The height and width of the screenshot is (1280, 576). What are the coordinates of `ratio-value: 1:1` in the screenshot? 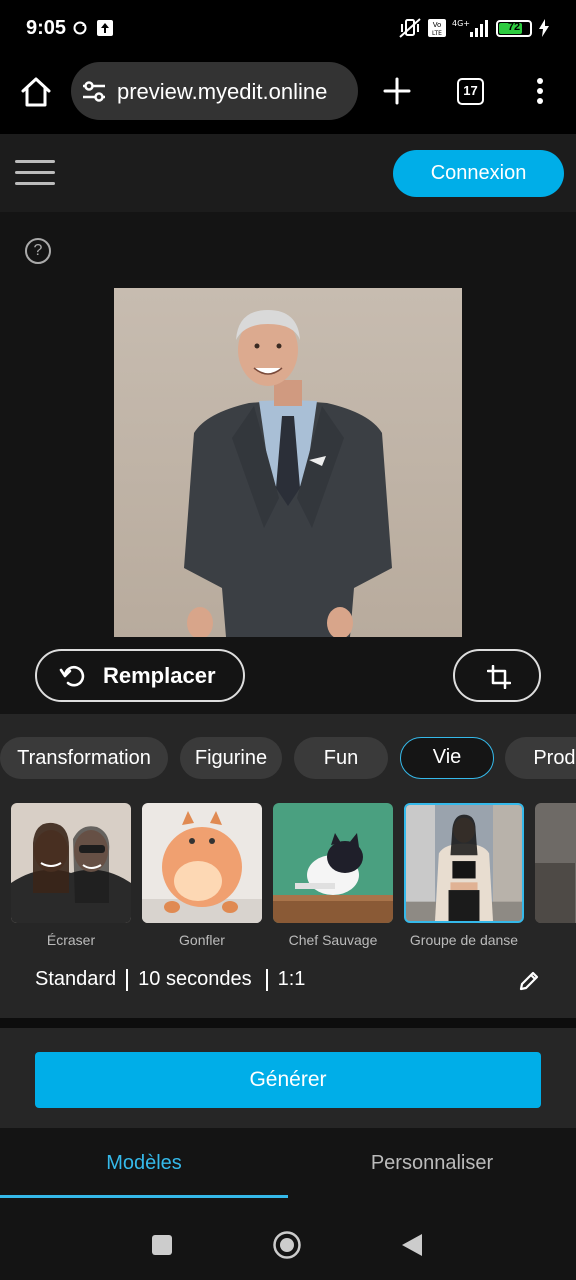 It's located at (291, 979).